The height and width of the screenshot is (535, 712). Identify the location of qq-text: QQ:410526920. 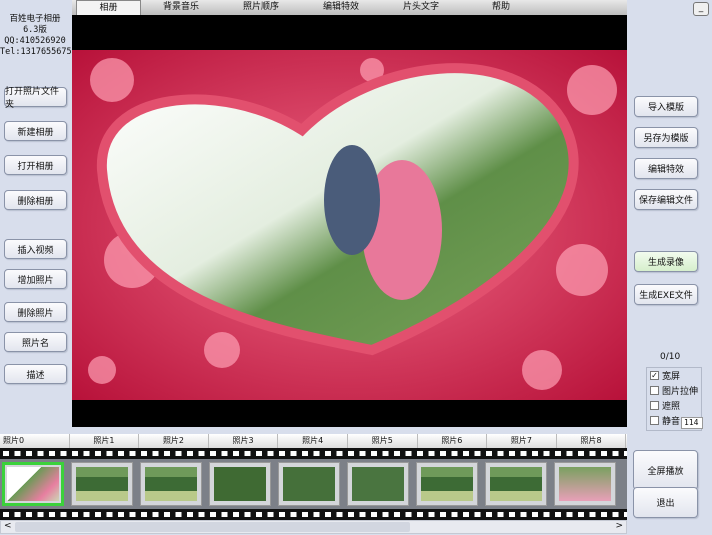
(35, 41).